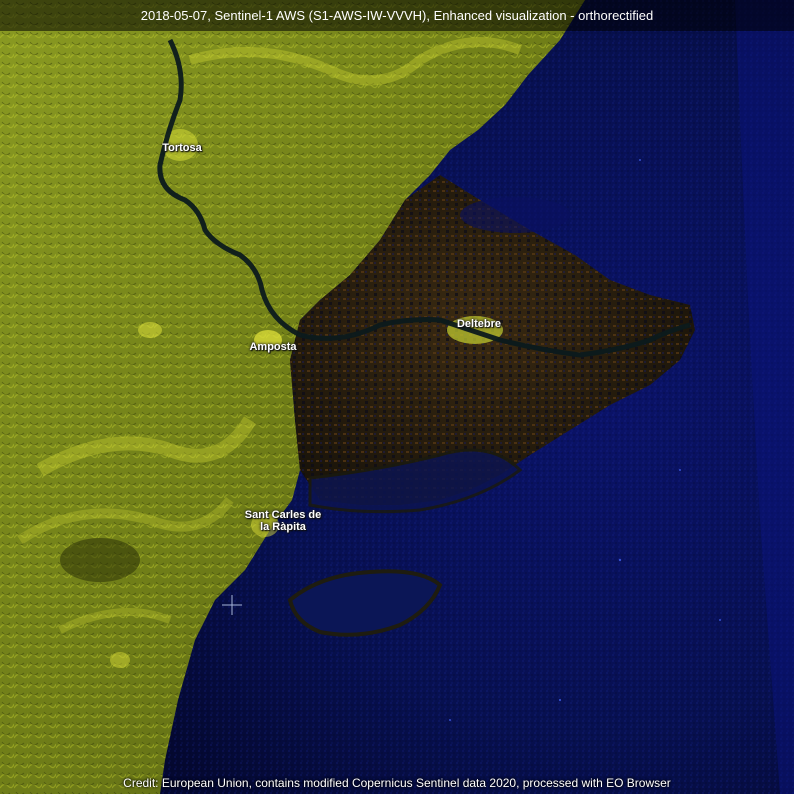 The image size is (794, 794). I want to click on label-sant-carles-line1: Sant Carles de, so click(283, 515).